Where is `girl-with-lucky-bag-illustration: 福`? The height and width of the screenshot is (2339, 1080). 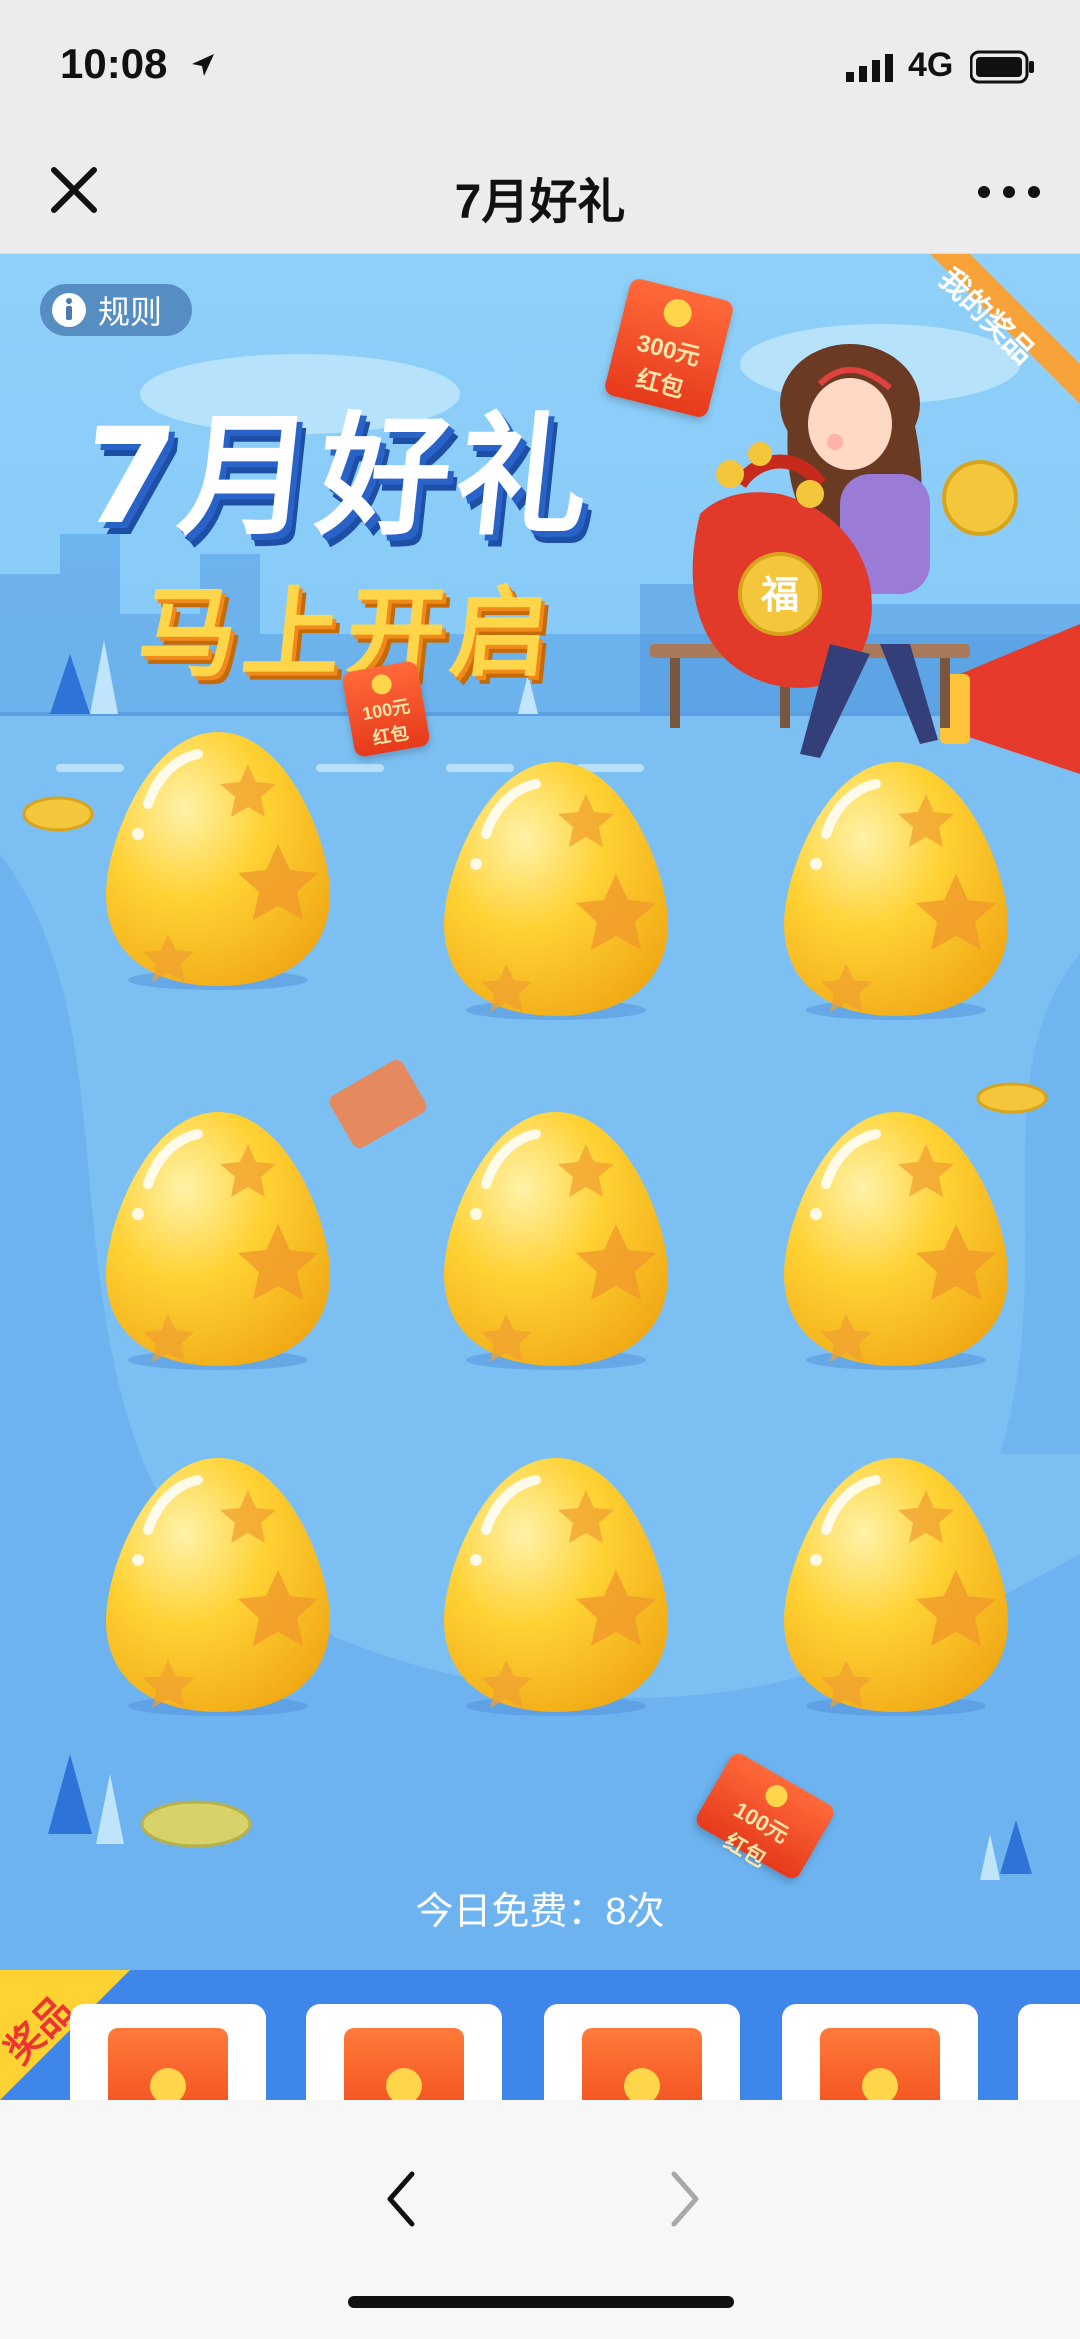
girl-with-lucky-bag-illustration: 福 is located at coordinates (815, 551).